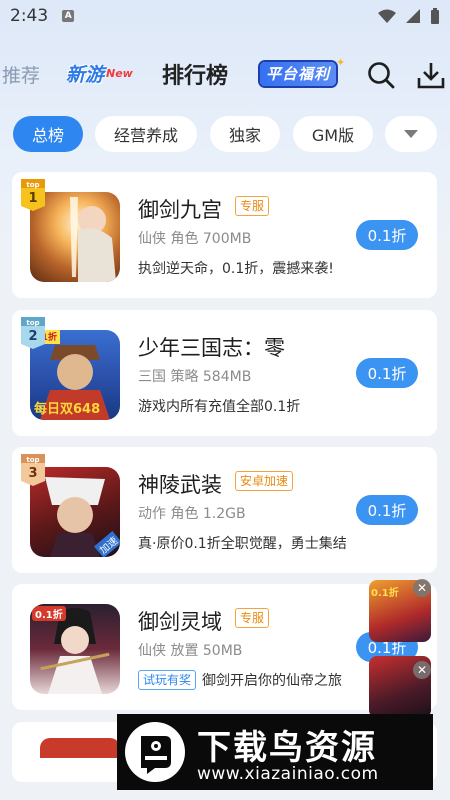 The height and width of the screenshot is (800, 450). What do you see at coordinates (195, 74) in the screenshot?
I see `tab-ranking: 排行榜` at bounding box center [195, 74].